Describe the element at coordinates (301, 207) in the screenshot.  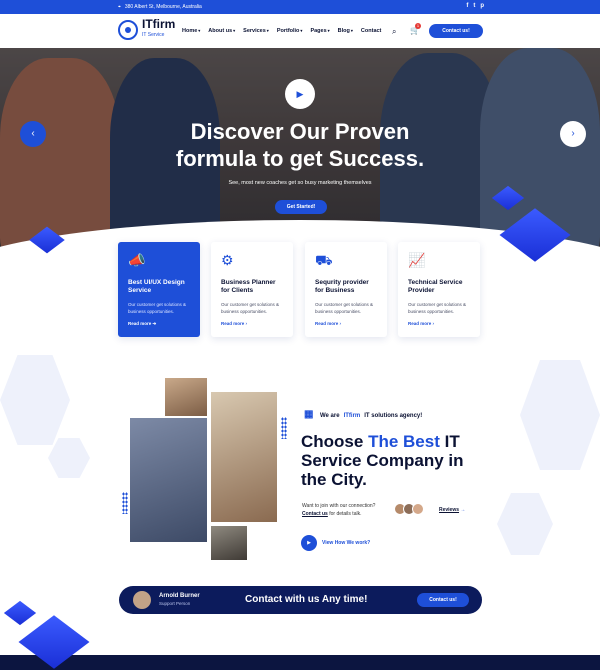
I see `get-started-button: Get Started!` at that location.